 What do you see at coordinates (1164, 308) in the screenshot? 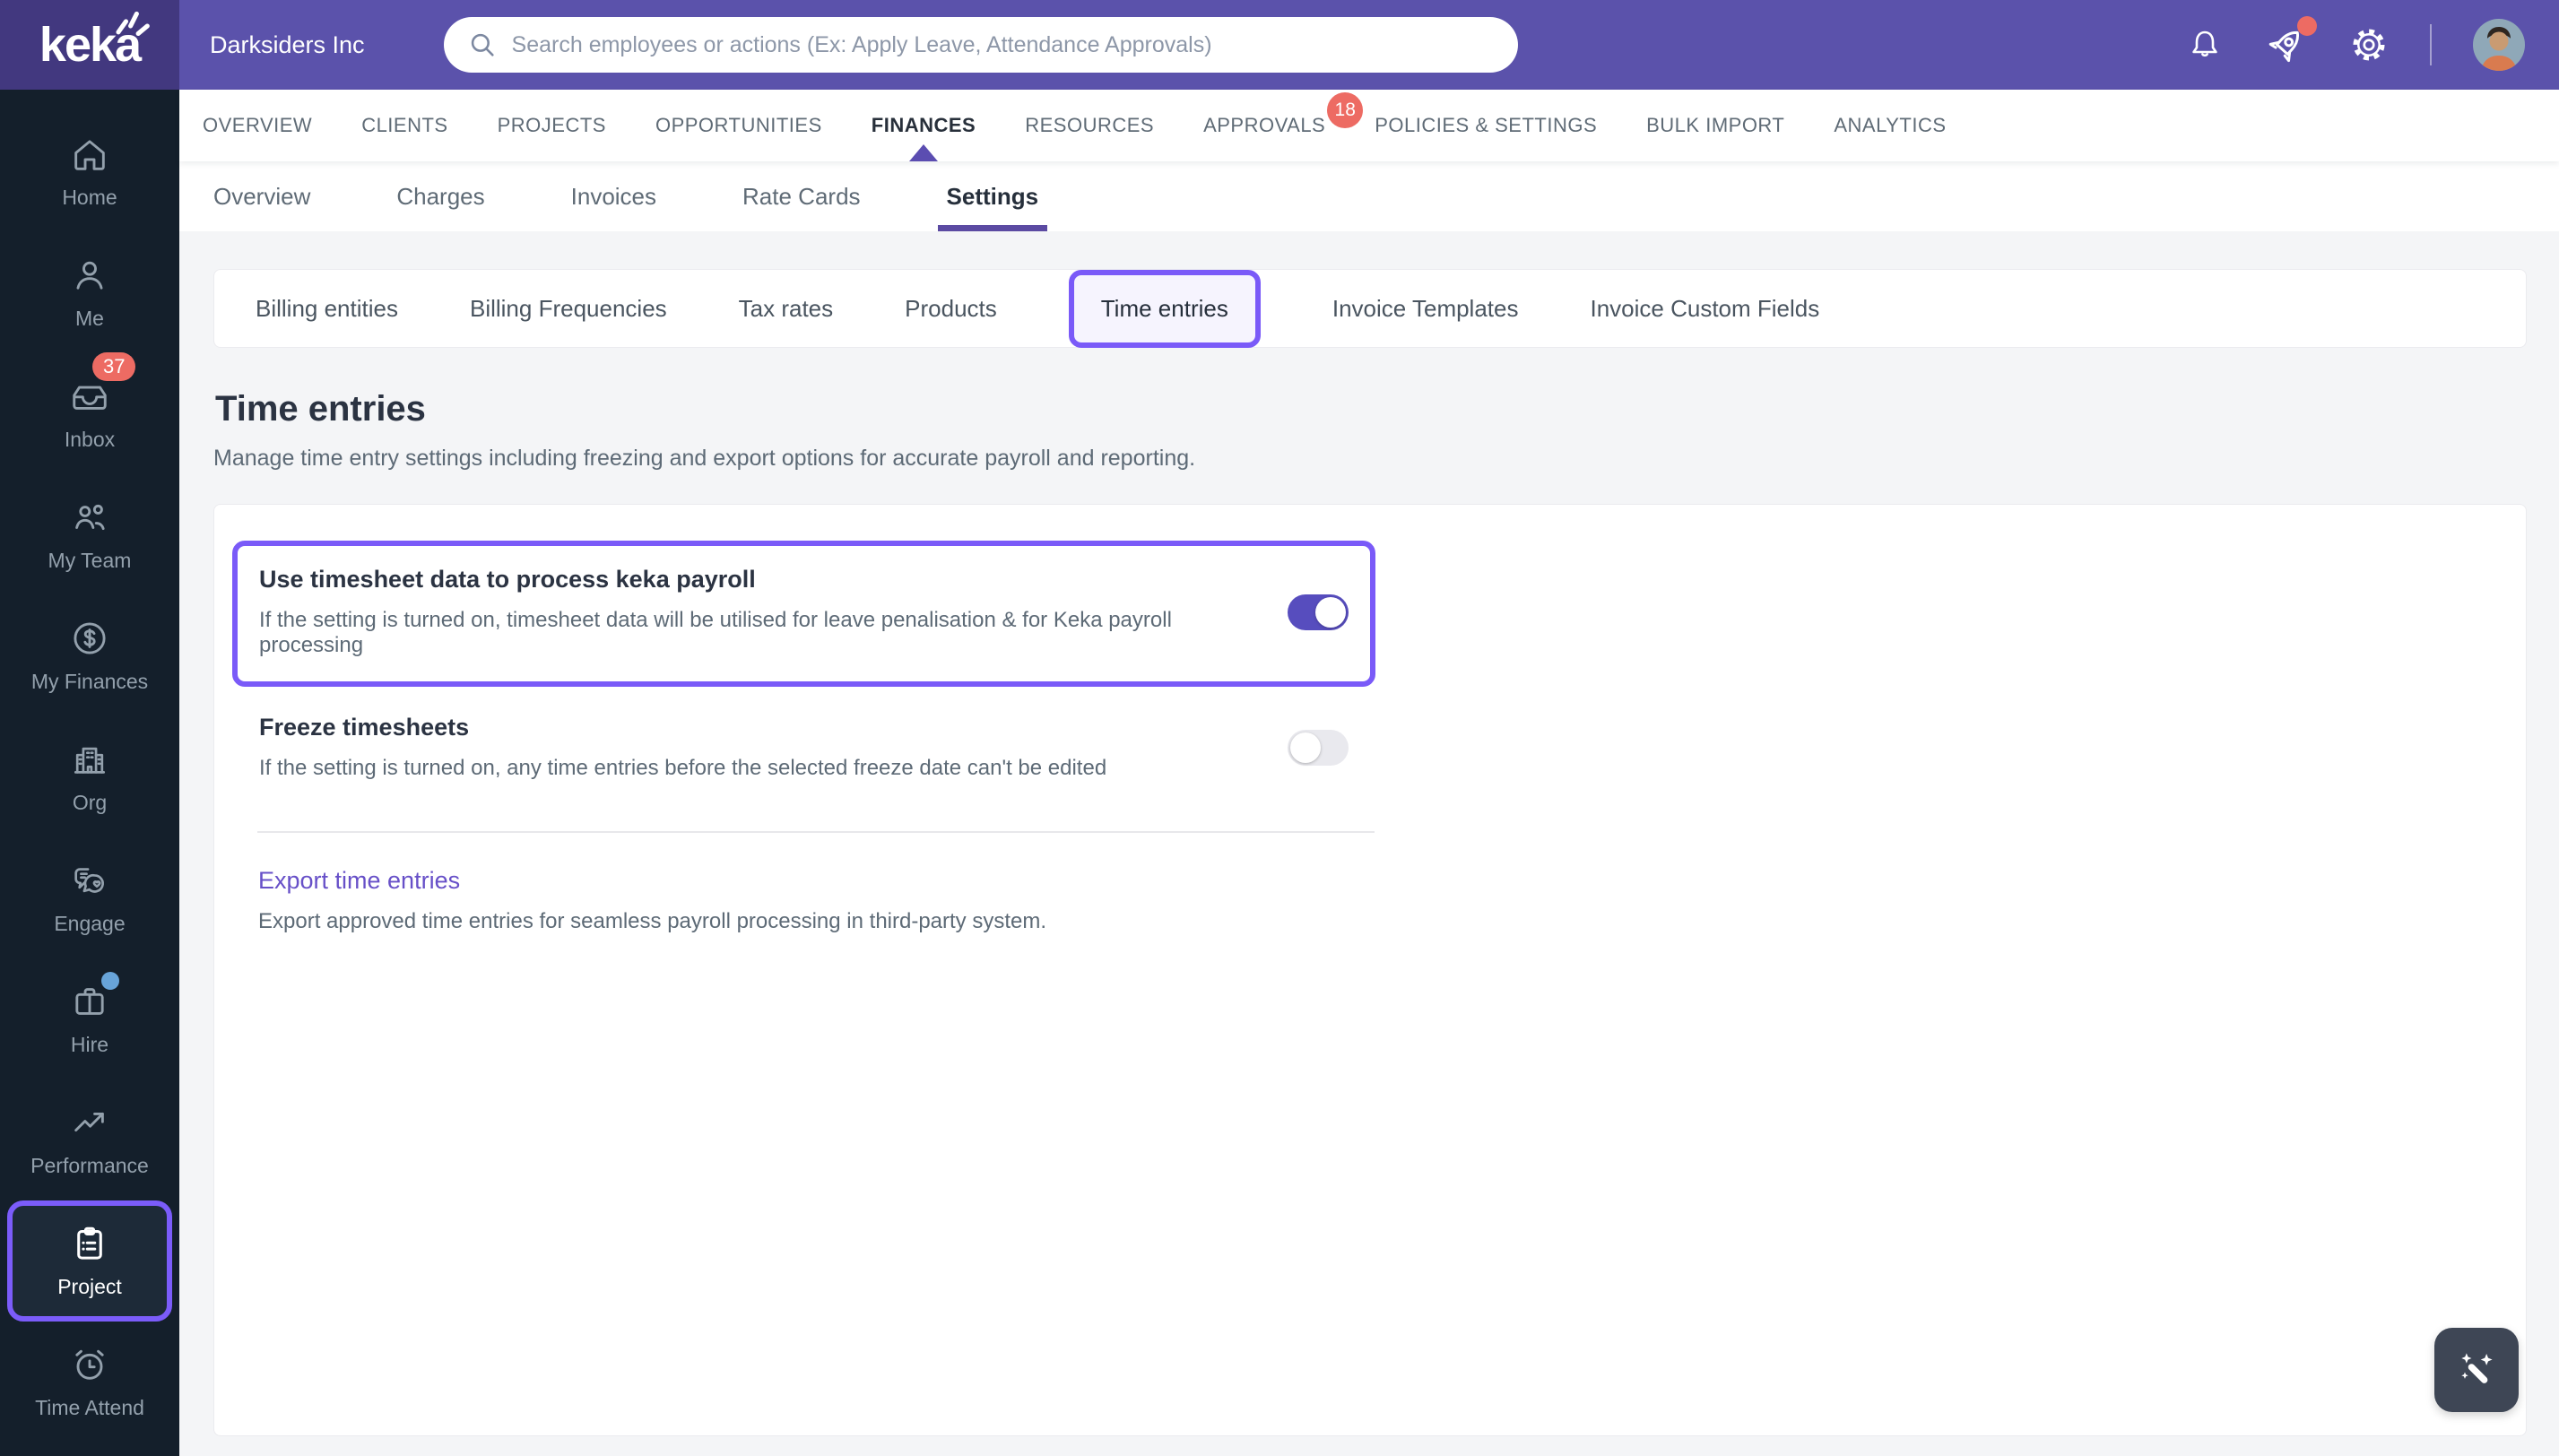
I see `tab-time-entries: Time entries` at bounding box center [1164, 308].